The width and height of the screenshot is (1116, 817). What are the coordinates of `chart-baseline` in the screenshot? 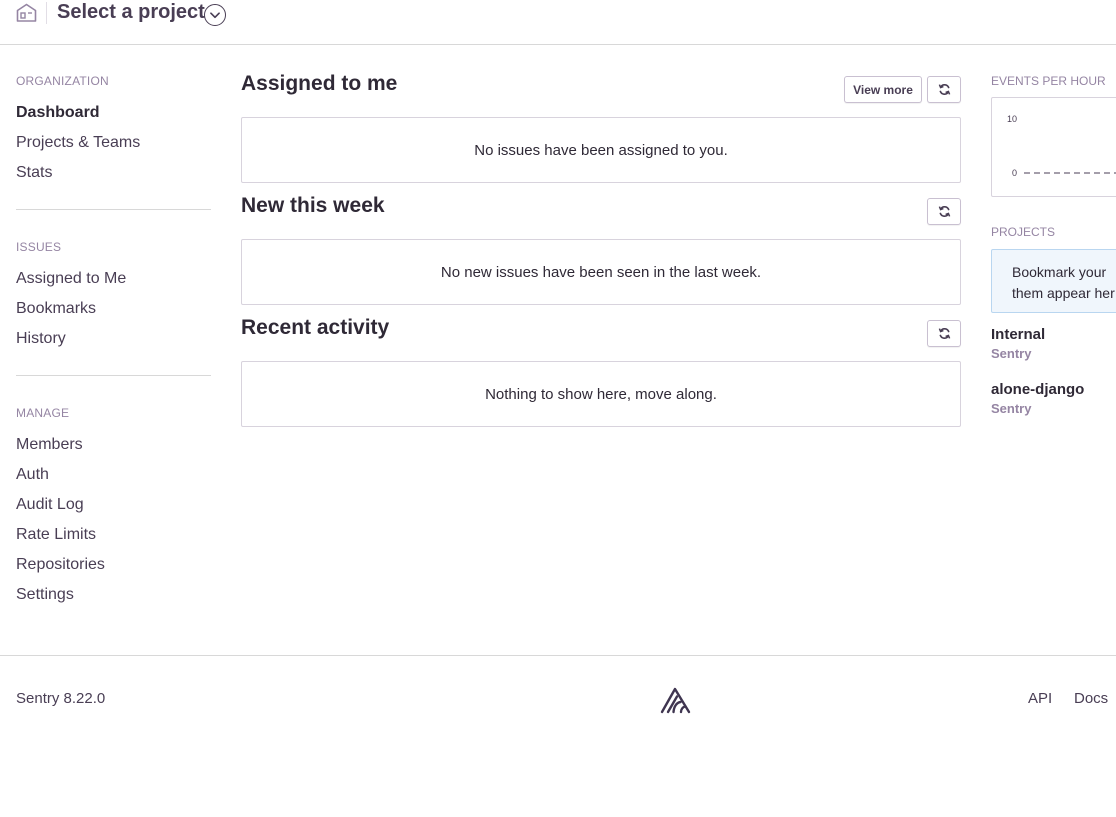 It's located at (1070, 173).